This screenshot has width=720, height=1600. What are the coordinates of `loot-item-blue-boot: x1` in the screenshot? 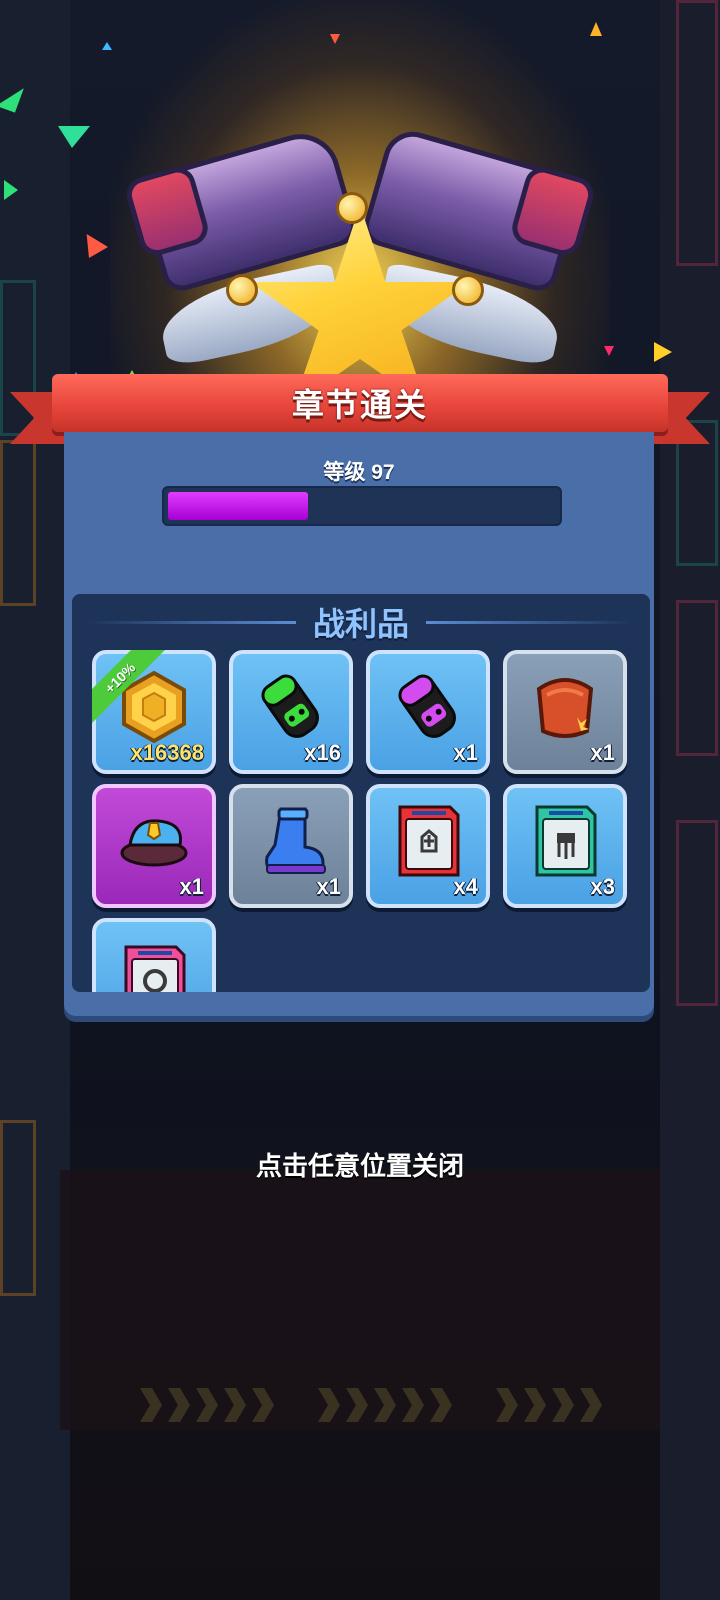 It's located at (291, 846).